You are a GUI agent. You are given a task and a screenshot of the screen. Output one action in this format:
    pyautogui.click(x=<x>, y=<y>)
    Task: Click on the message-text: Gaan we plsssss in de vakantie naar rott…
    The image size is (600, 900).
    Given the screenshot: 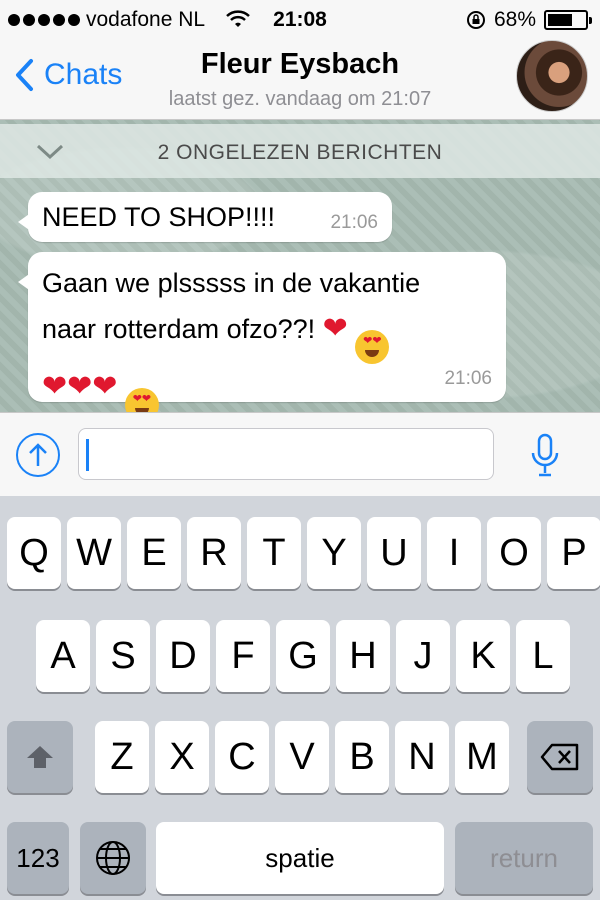 What is the action you would take?
    pyautogui.click(x=267, y=336)
    